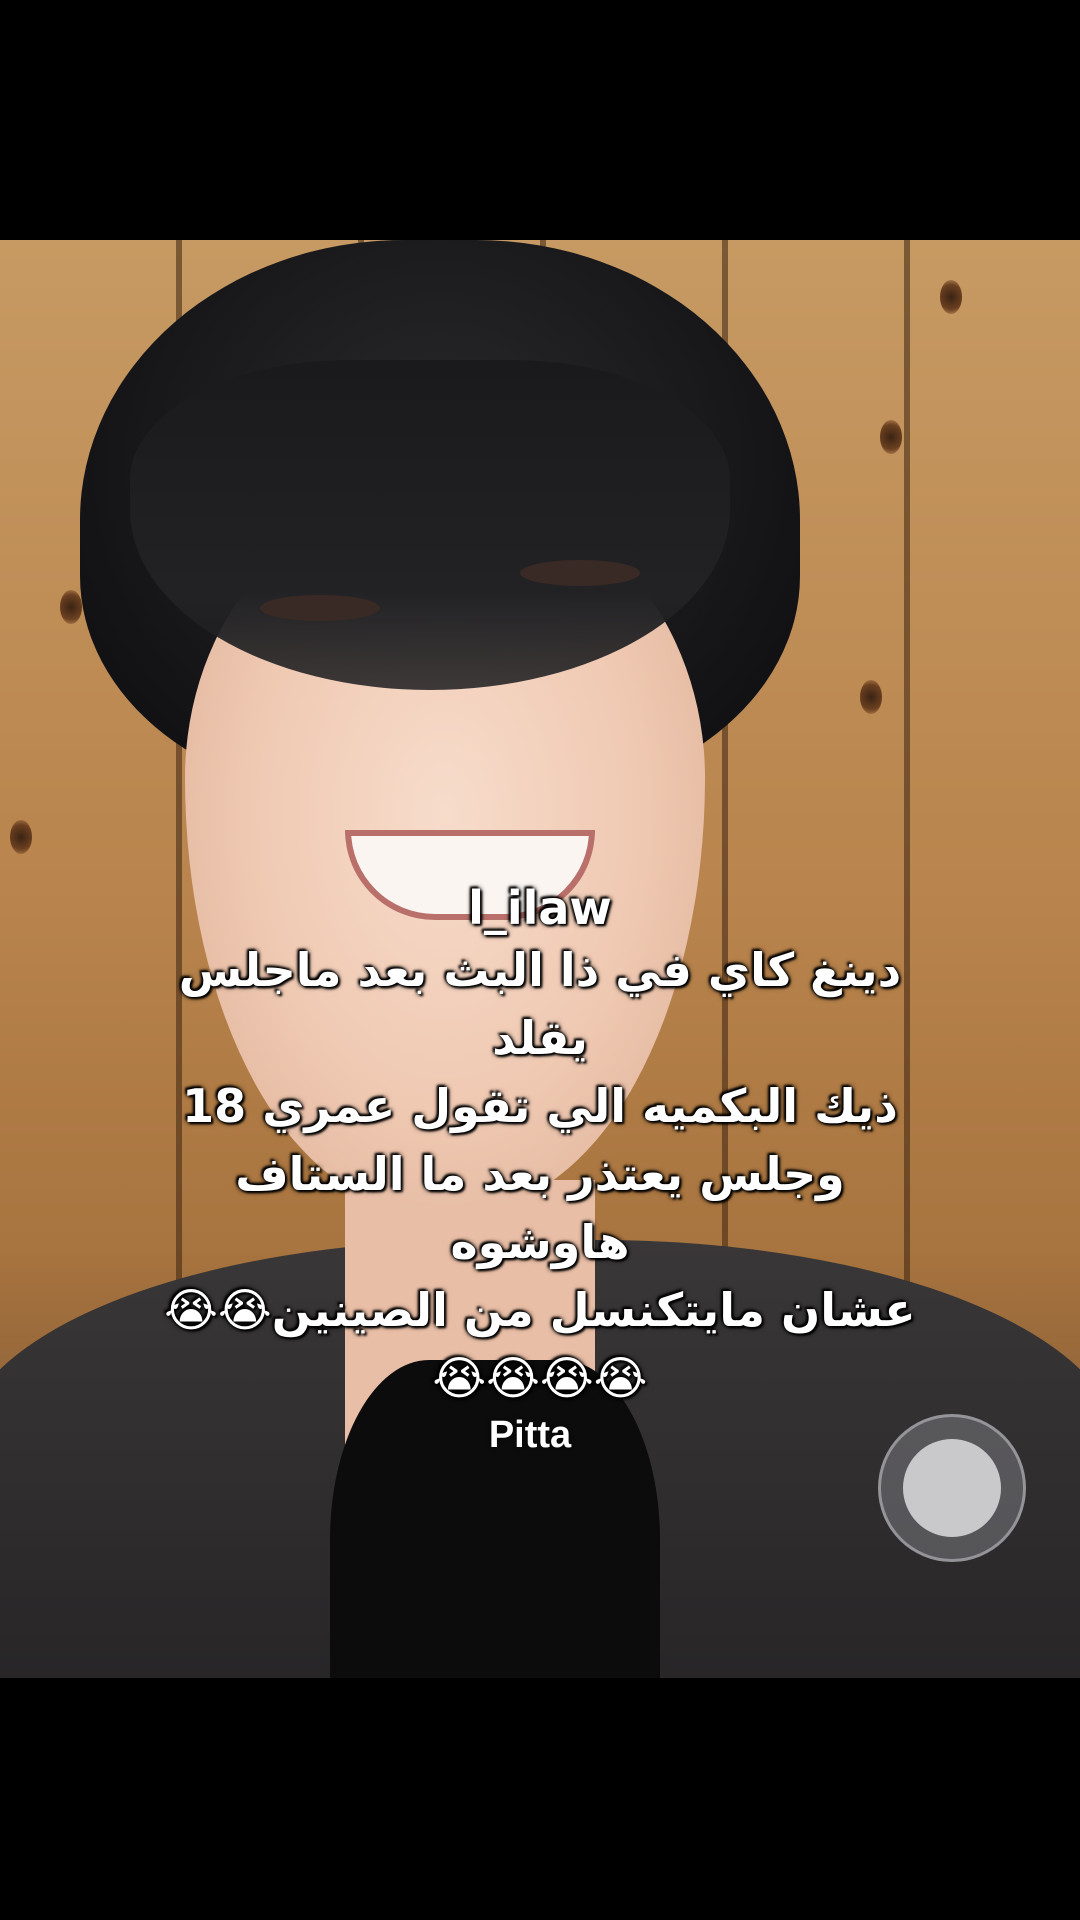  Describe the element at coordinates (540, 1378) in the screenshot. I see `caption-emoji-line: 😭😭😭😭` at that location.